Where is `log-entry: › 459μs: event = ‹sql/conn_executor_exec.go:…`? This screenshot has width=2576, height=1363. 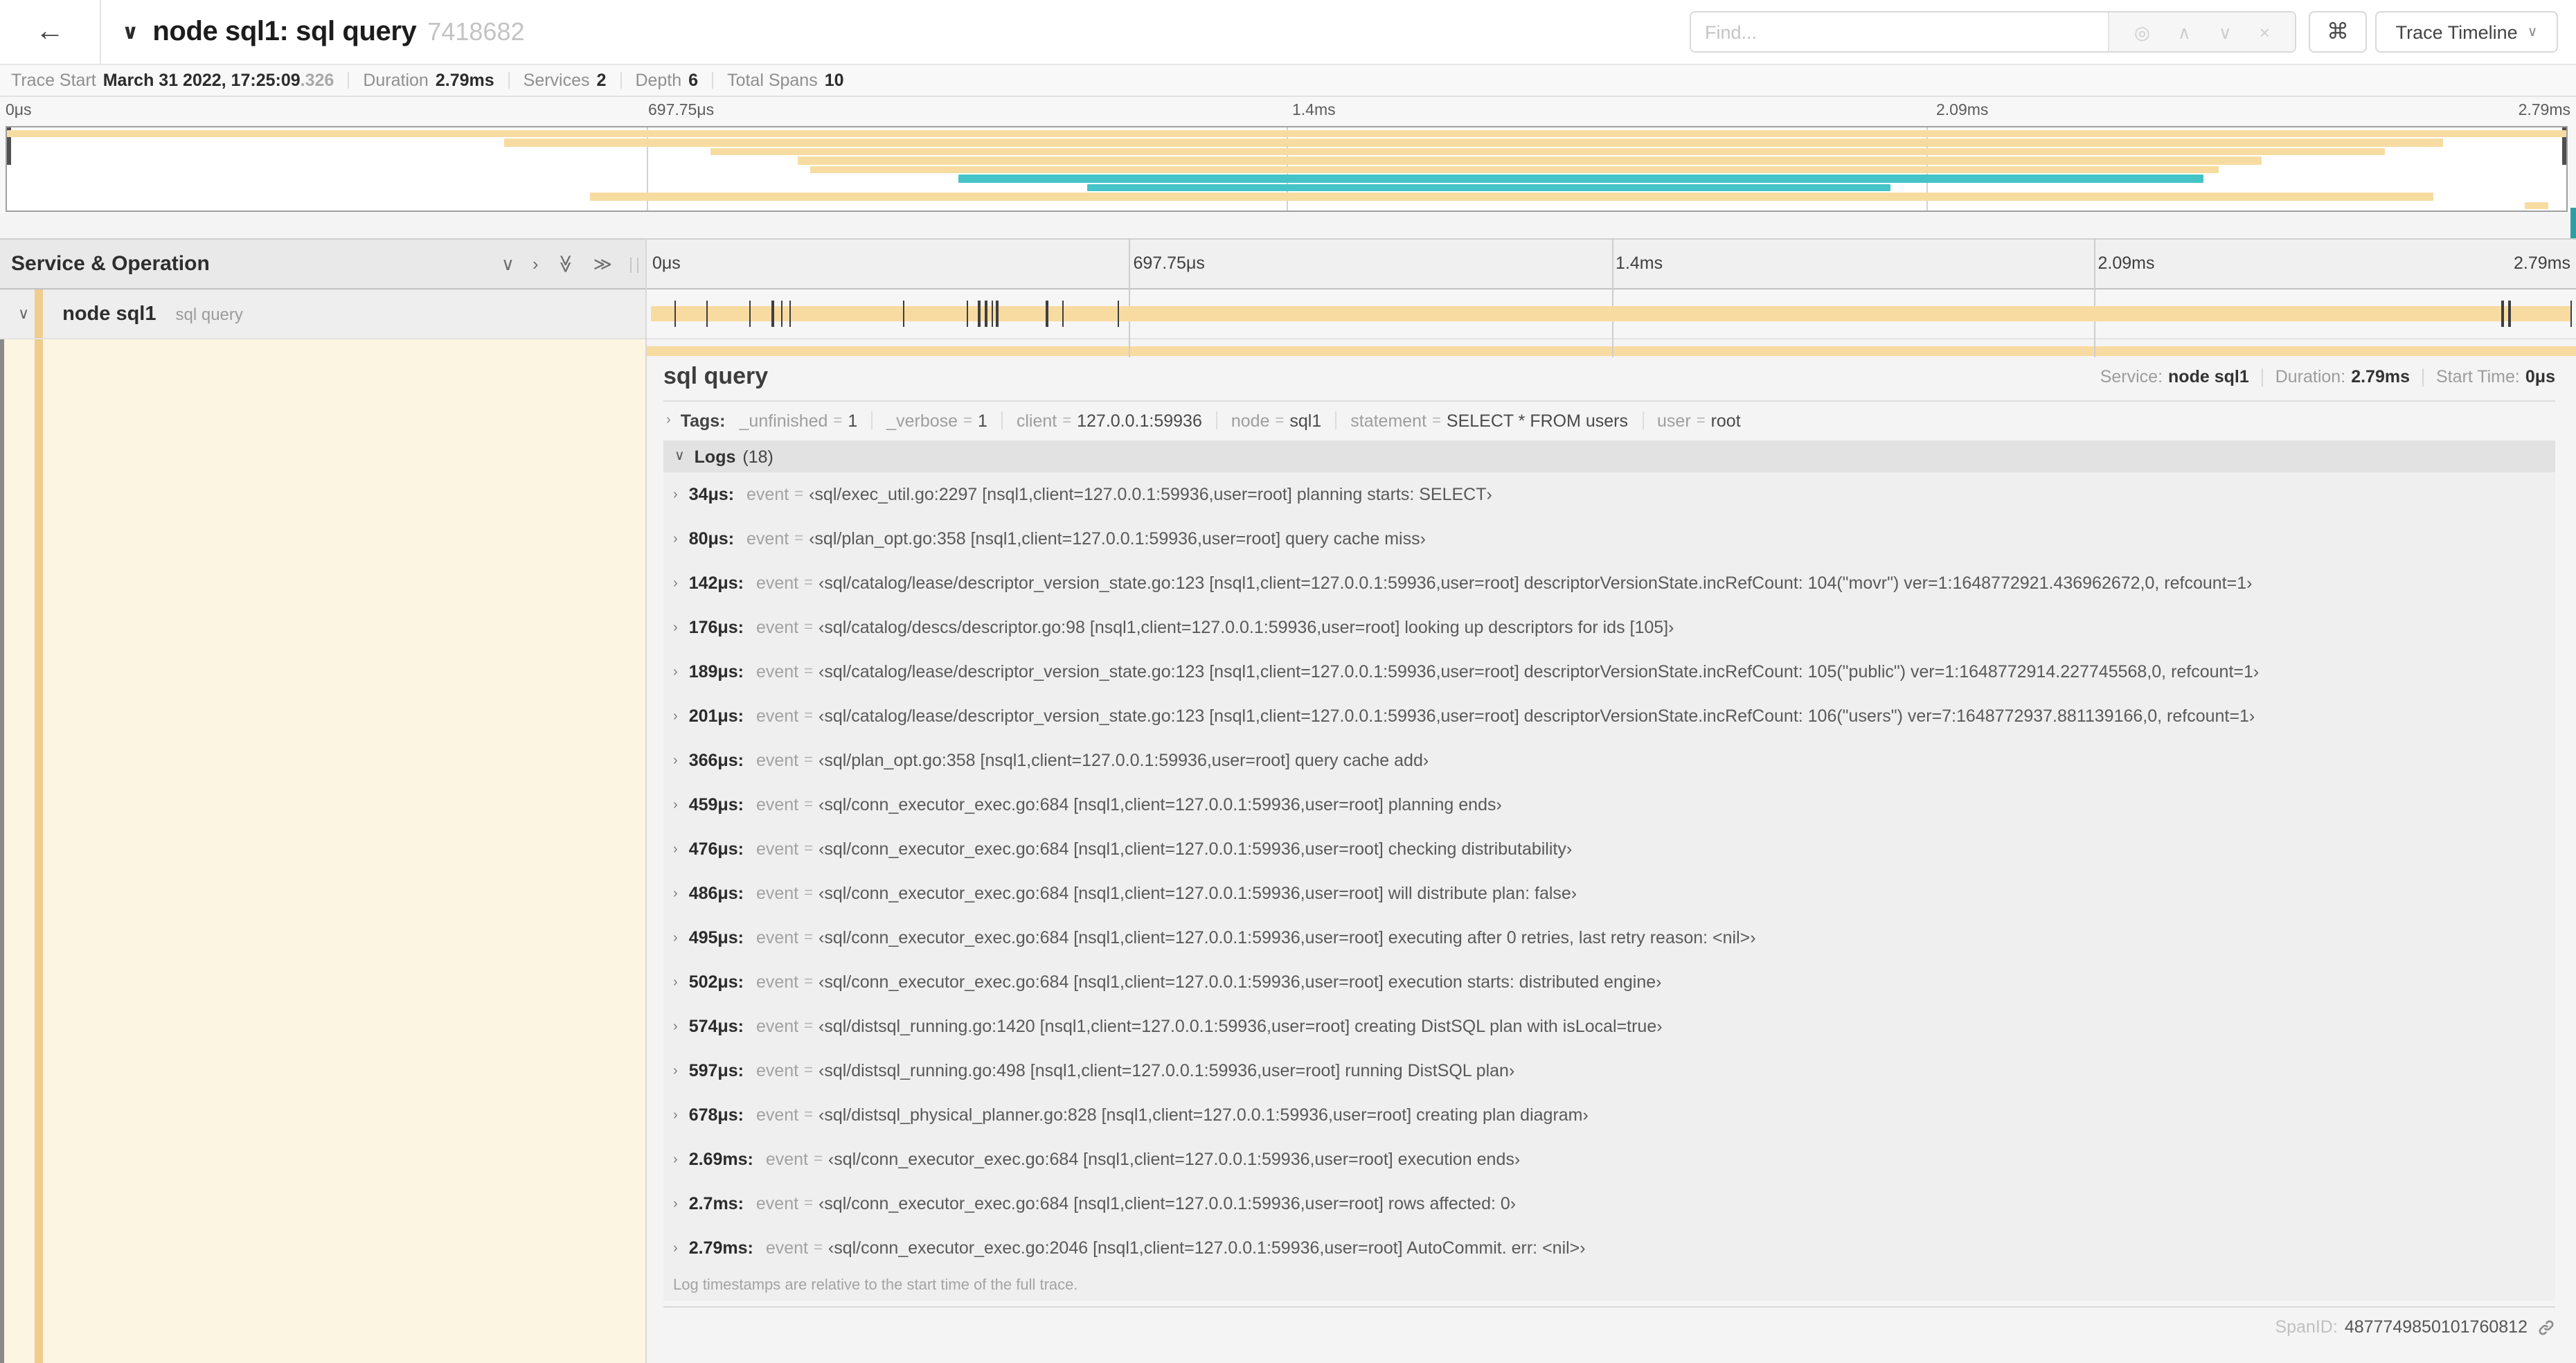
log-entry: › 459μs: event = ‹sql/conn_executor_exec.go:… is located at coordinates (1609, 805).